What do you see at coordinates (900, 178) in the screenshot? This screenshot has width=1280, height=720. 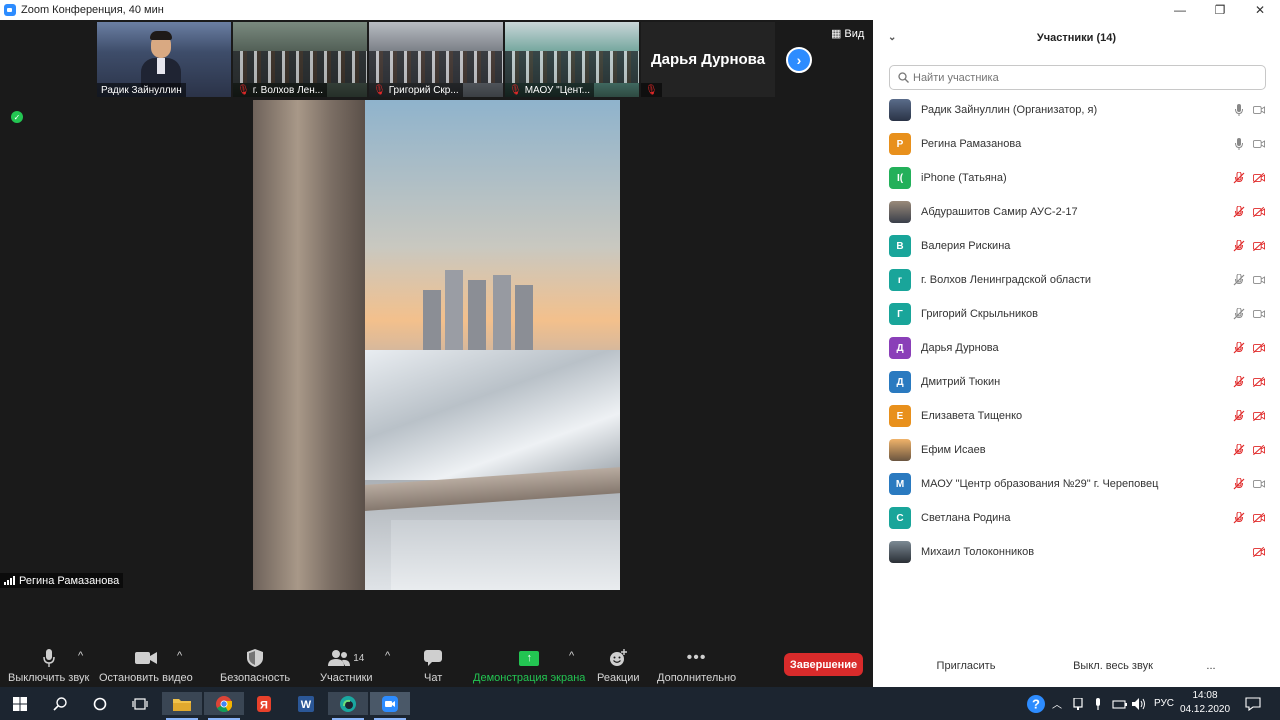 I see `participant-avatar: I(` at bounding box center [900, 178].